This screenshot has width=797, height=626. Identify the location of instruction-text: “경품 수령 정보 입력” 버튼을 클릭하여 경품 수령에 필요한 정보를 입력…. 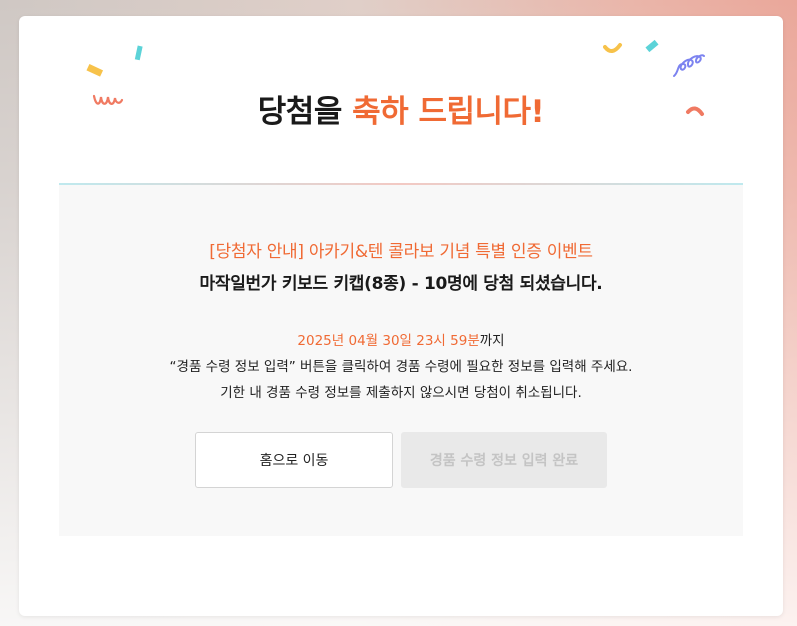
(401, 367).